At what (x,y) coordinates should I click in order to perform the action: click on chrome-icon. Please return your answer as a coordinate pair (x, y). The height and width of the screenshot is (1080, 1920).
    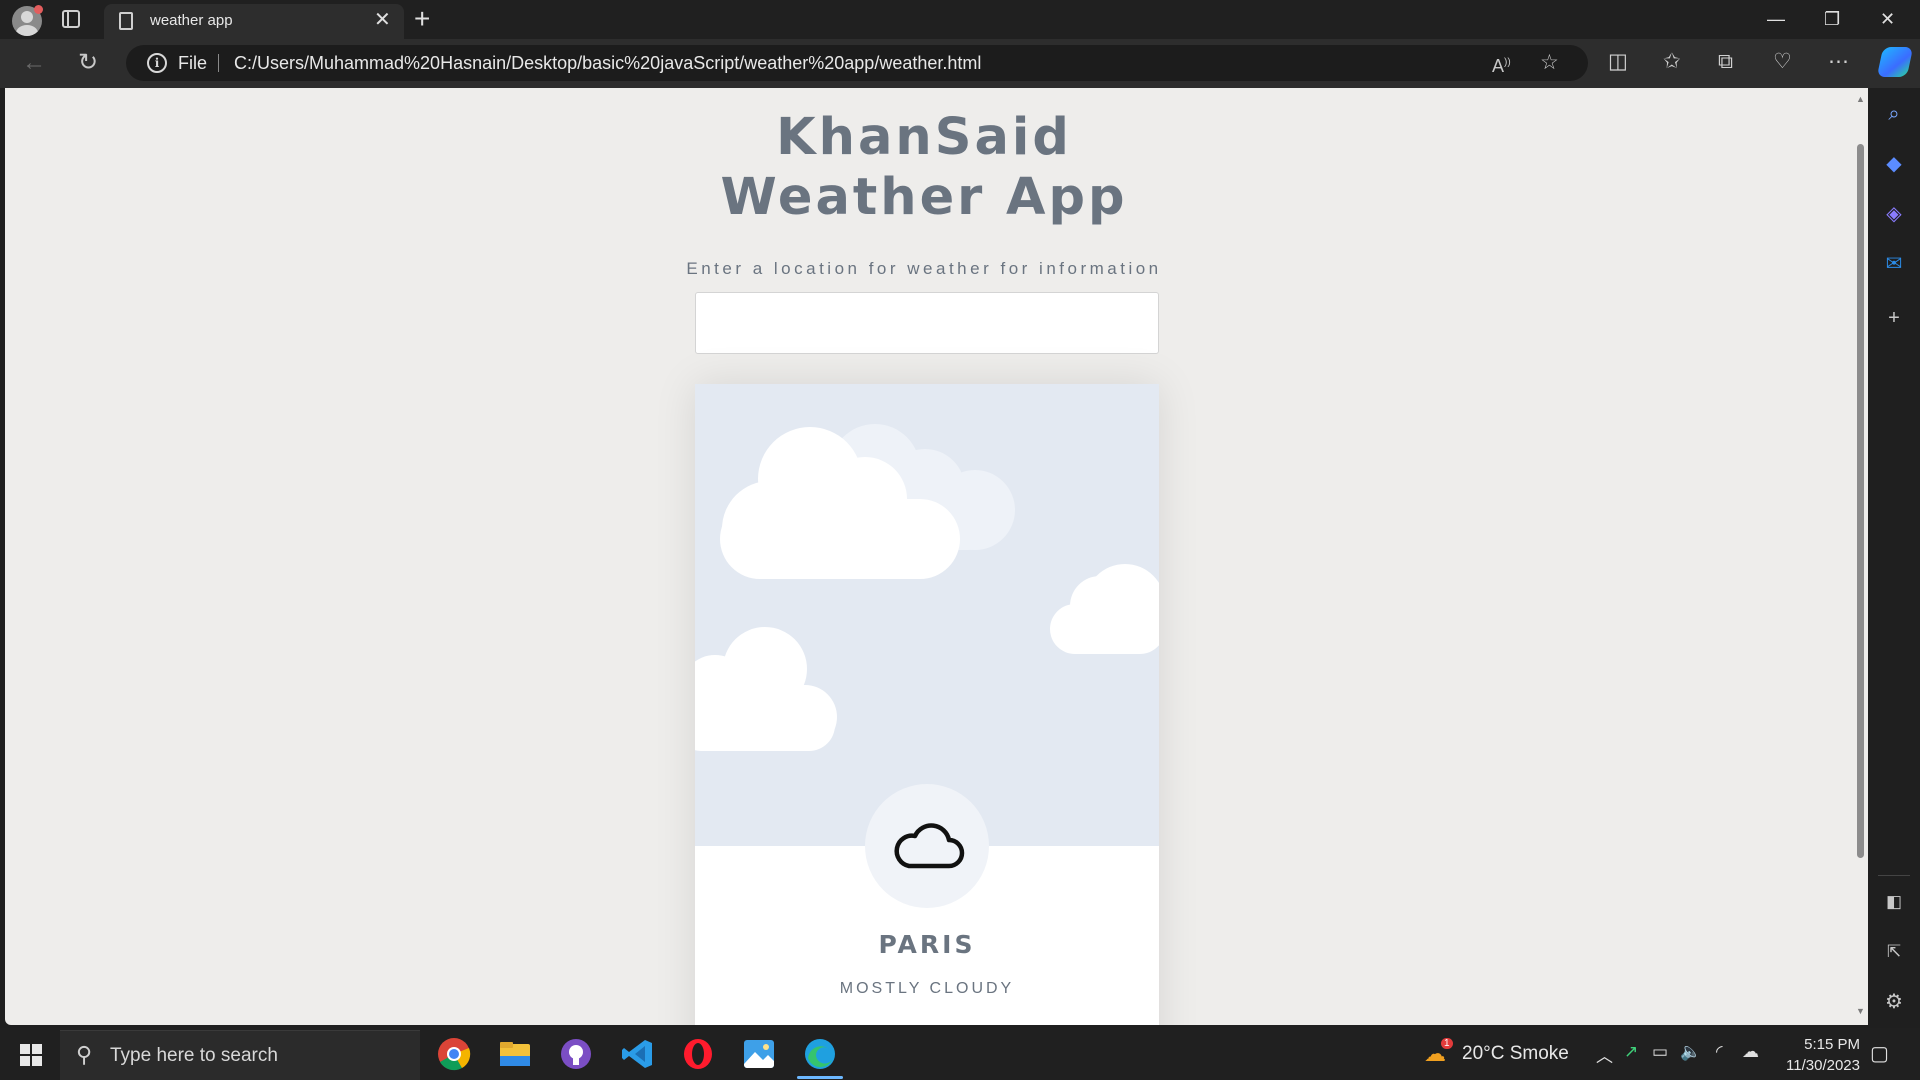
    Looking at the image, I should click on (454, 1054).